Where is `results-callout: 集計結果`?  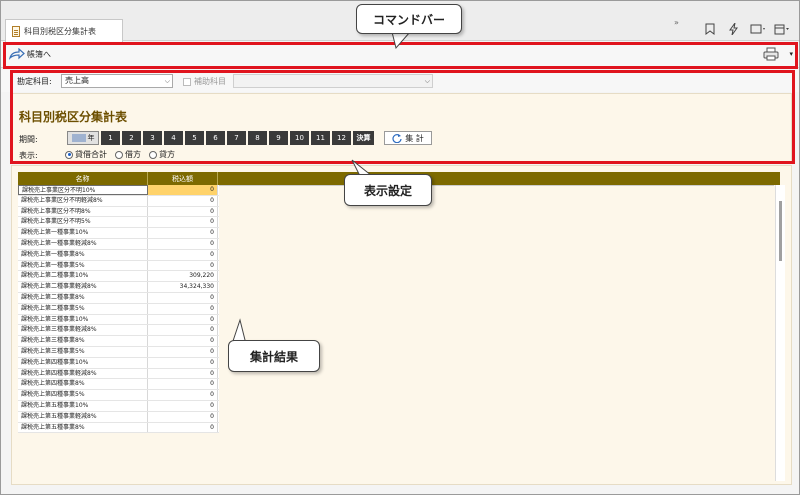 results-callout: 集計結果 is located at coordinates (274, 356).